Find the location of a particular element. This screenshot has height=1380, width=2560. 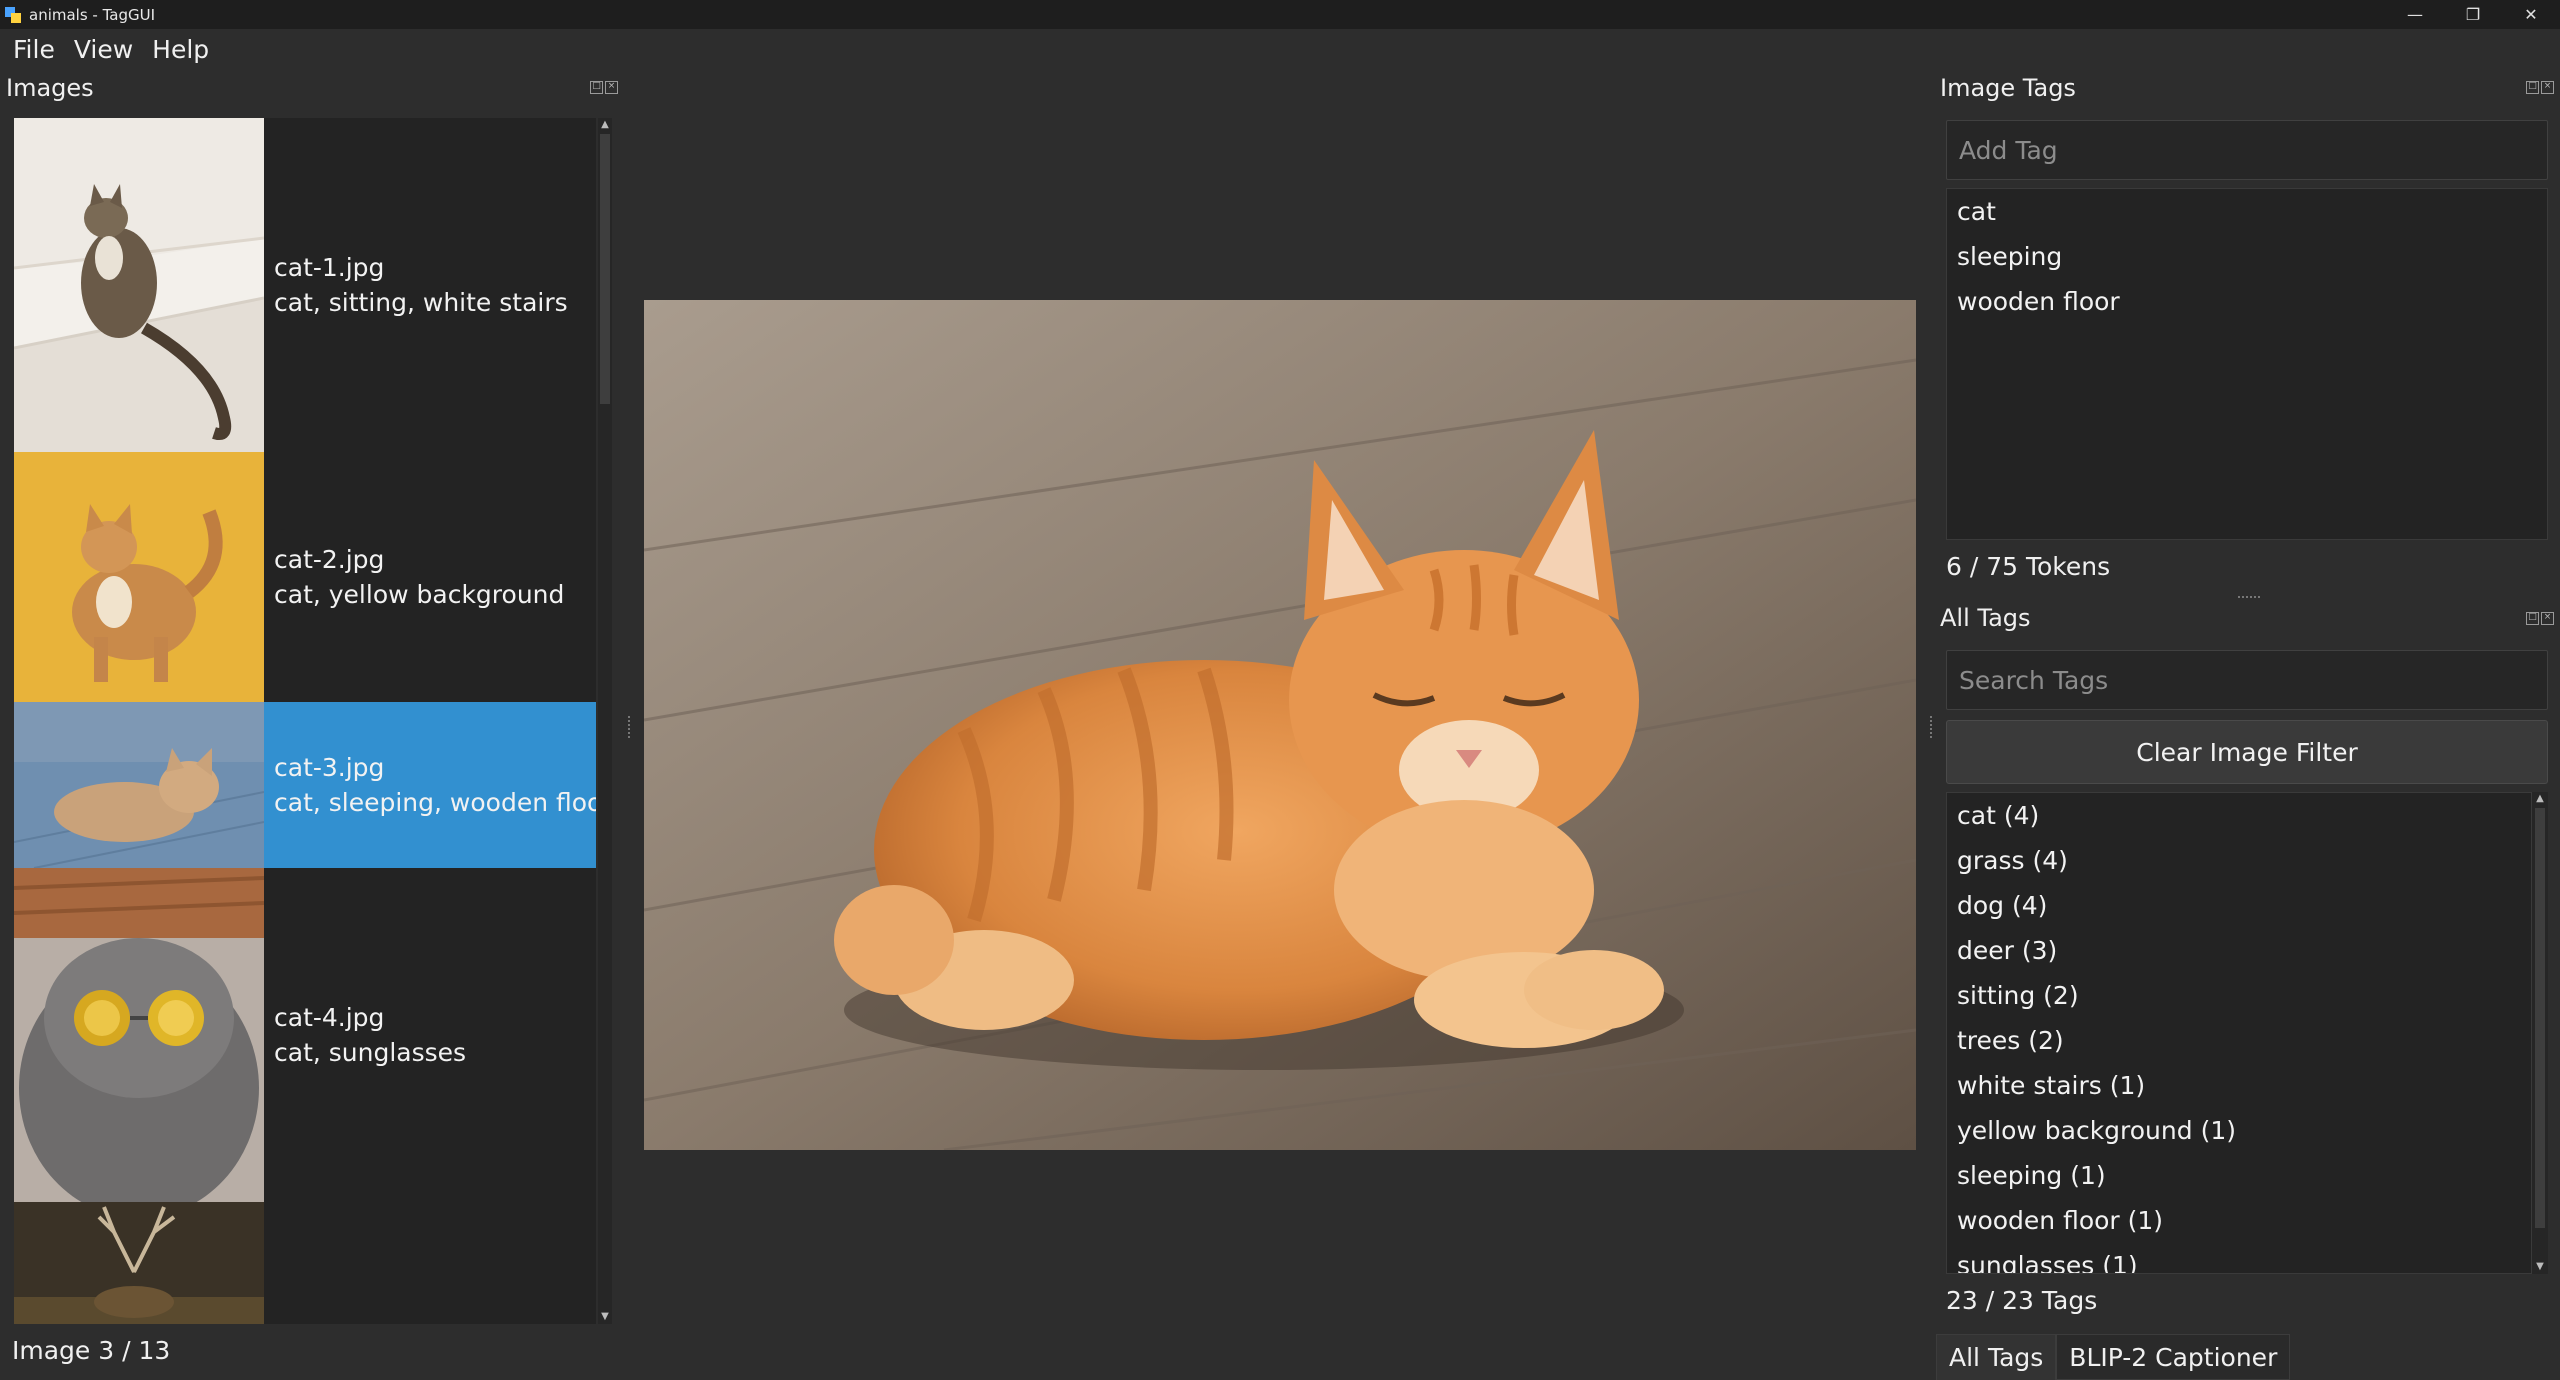

menu-help: Help is located at coordinates (183, 49).